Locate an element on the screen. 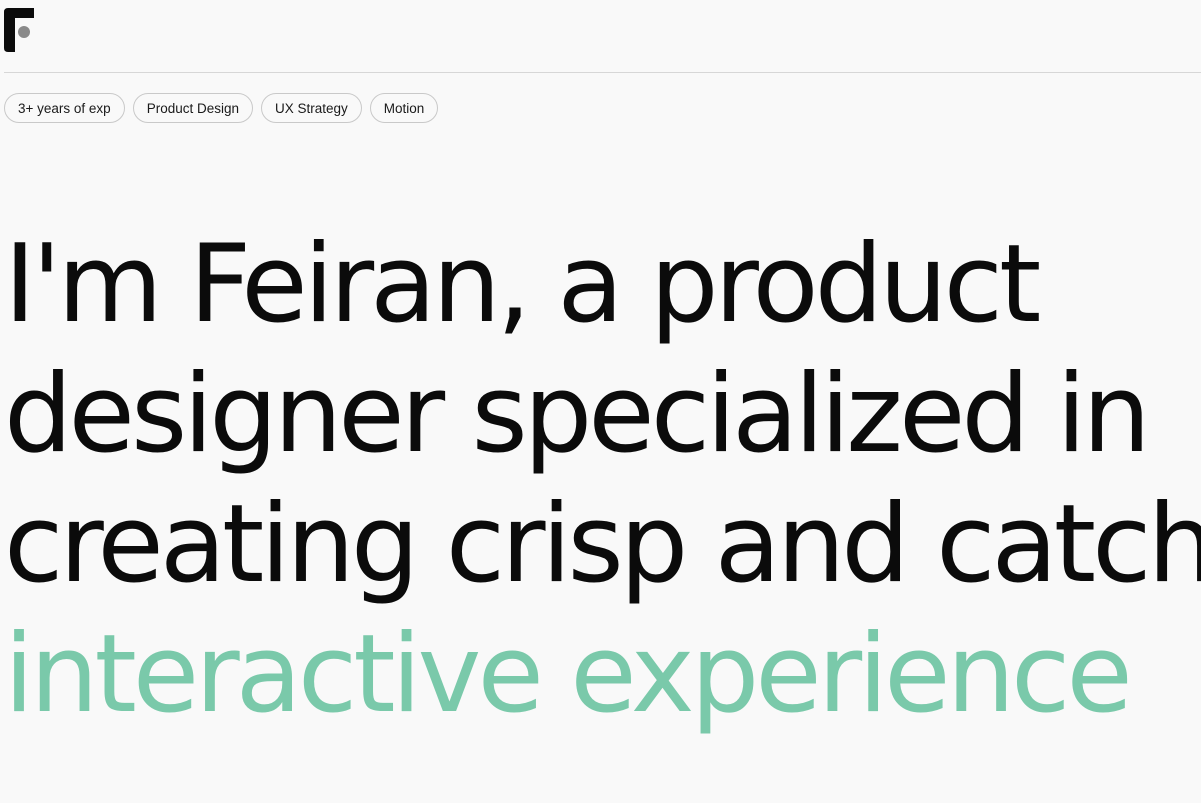 This screenshot has width=1201, height=803. tag-ux-strategy: UX Strategy is located at coordinates (311, 108).